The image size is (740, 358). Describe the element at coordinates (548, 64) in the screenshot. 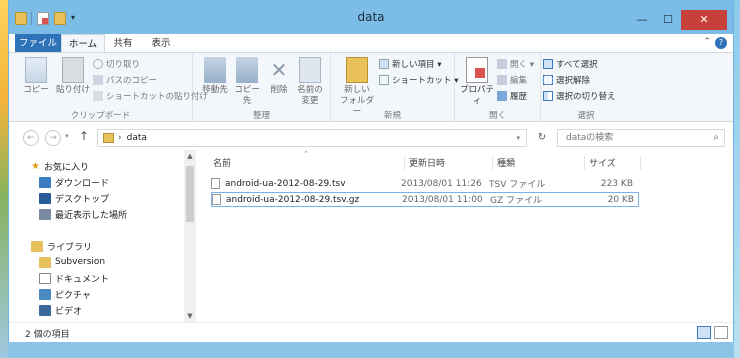

I see `select-all-icon` at that location.